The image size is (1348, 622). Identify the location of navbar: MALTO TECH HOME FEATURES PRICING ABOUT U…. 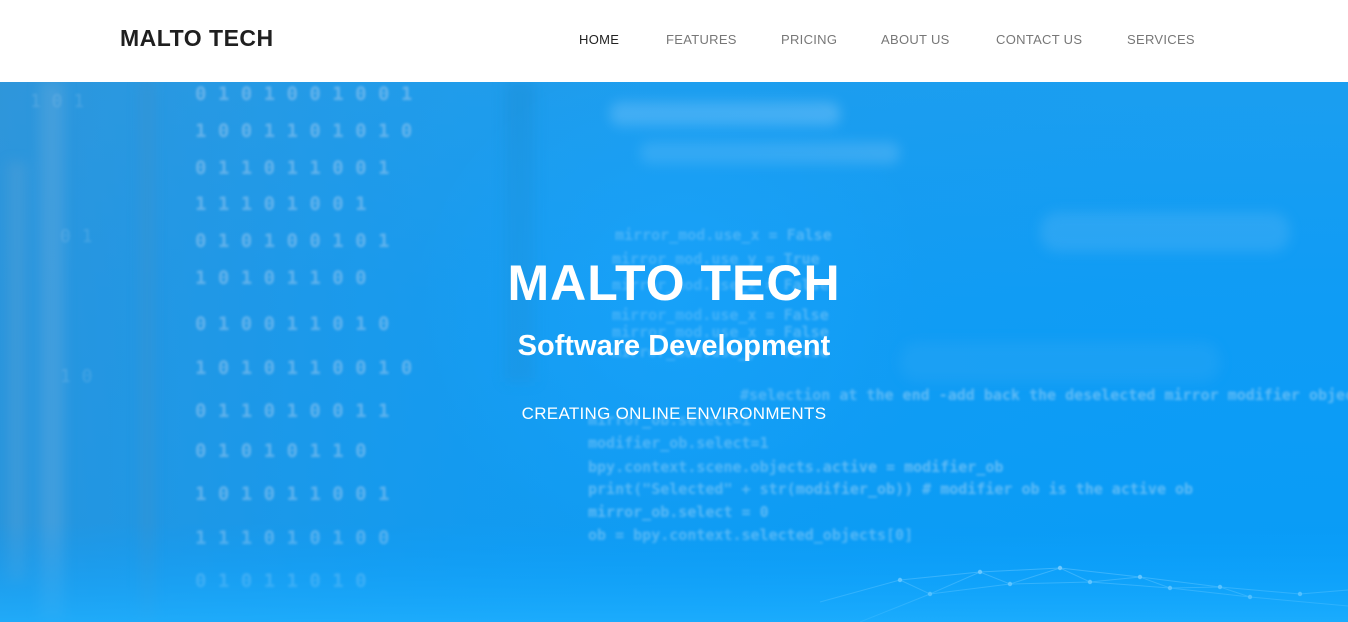
(674, 41).